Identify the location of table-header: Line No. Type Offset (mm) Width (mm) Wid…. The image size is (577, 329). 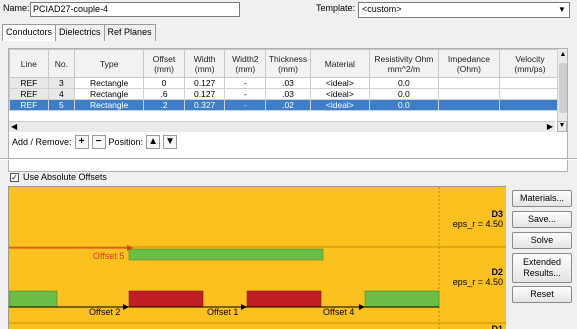
(285, 63).